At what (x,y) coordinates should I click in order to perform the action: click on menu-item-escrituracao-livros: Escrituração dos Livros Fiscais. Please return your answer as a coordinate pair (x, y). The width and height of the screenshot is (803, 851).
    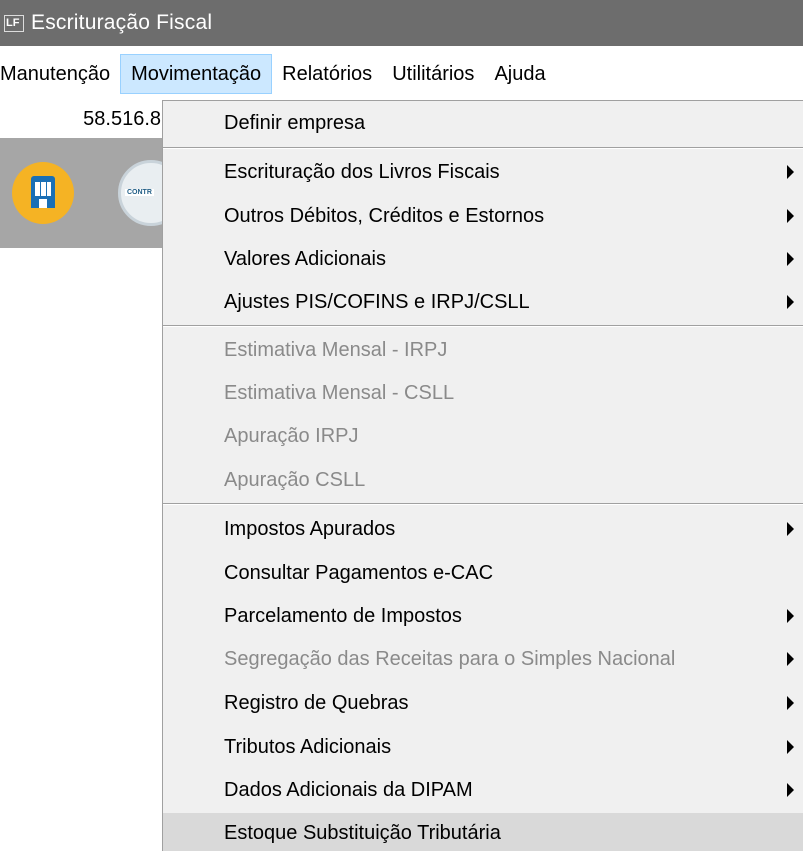
    Looking at the image, I should click on (483, 172).